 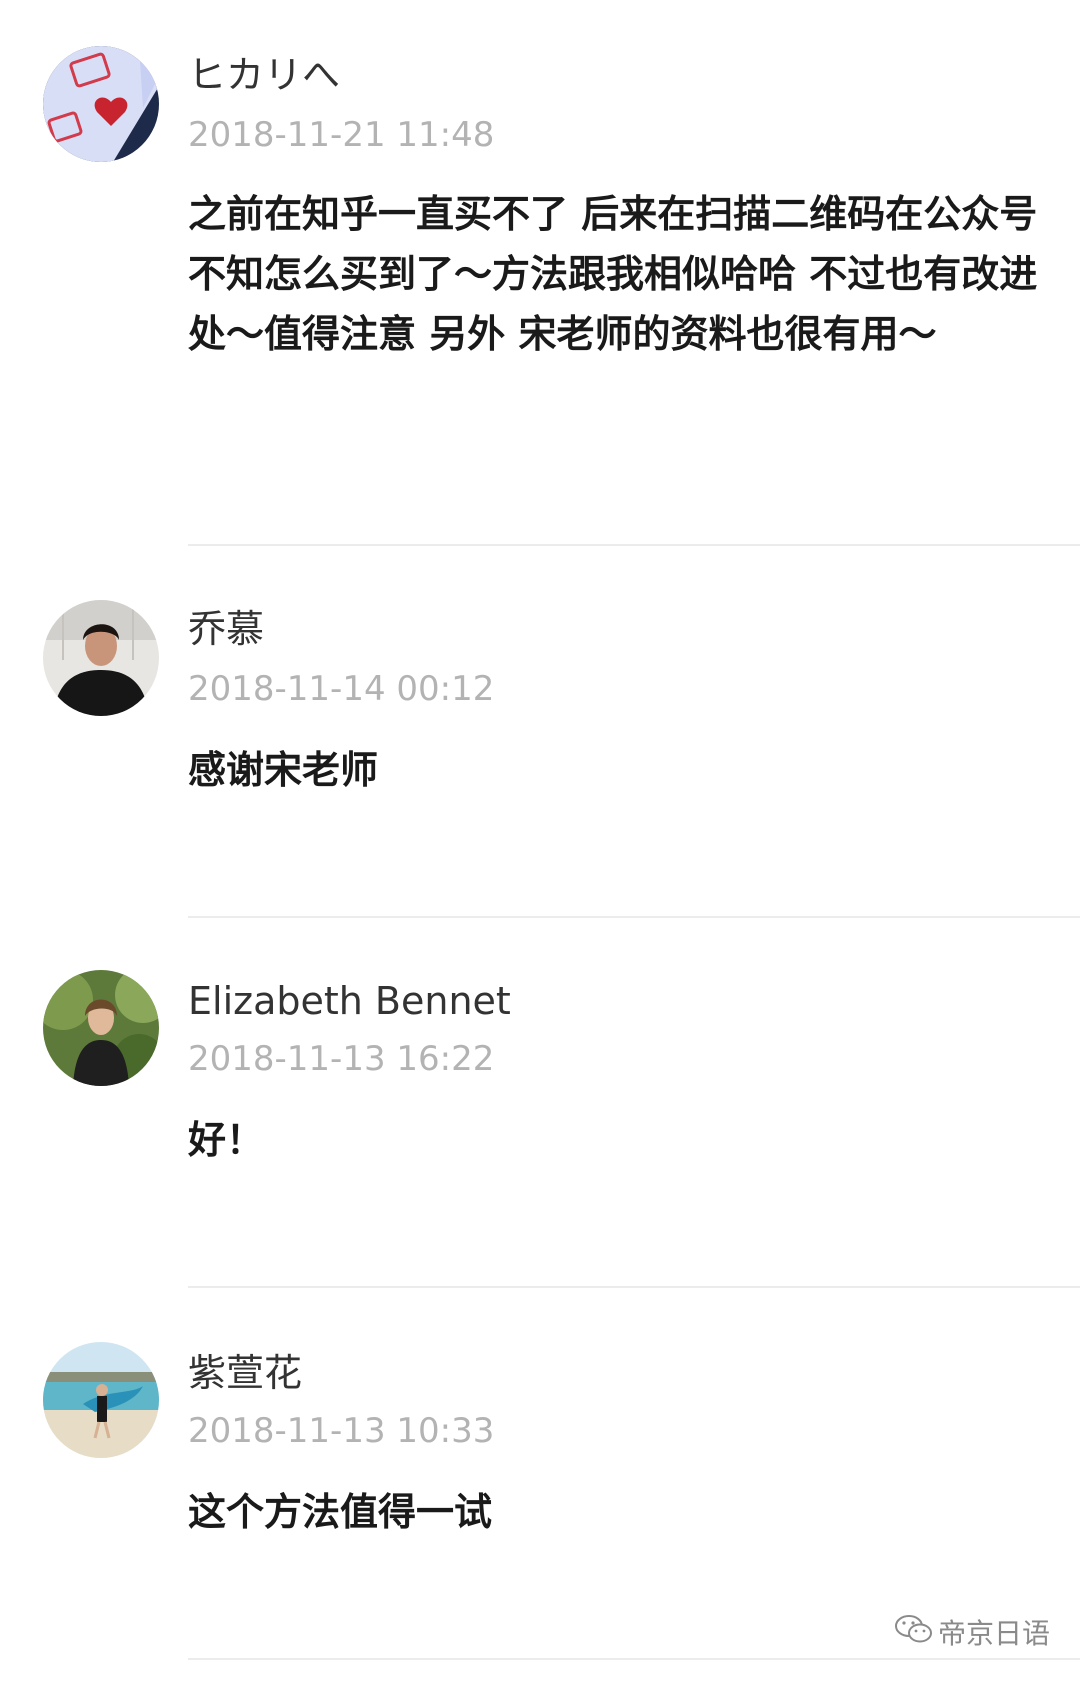 What do you see at coordinates (349, 1001) in the screenshot?
I see `commenter-name: Elizabeth Bennet` at bounding box center [349, 1001].